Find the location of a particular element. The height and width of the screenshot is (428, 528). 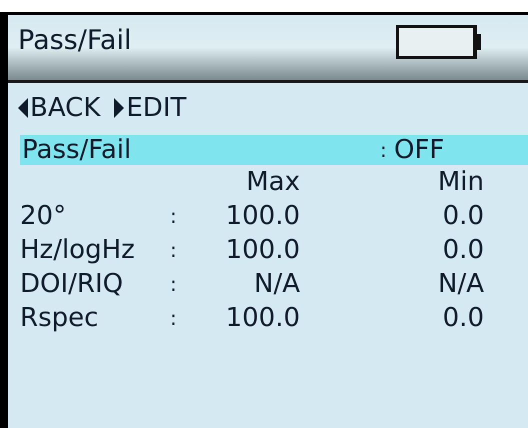

softkey-button: BACK is located at coordinates (59, 108).